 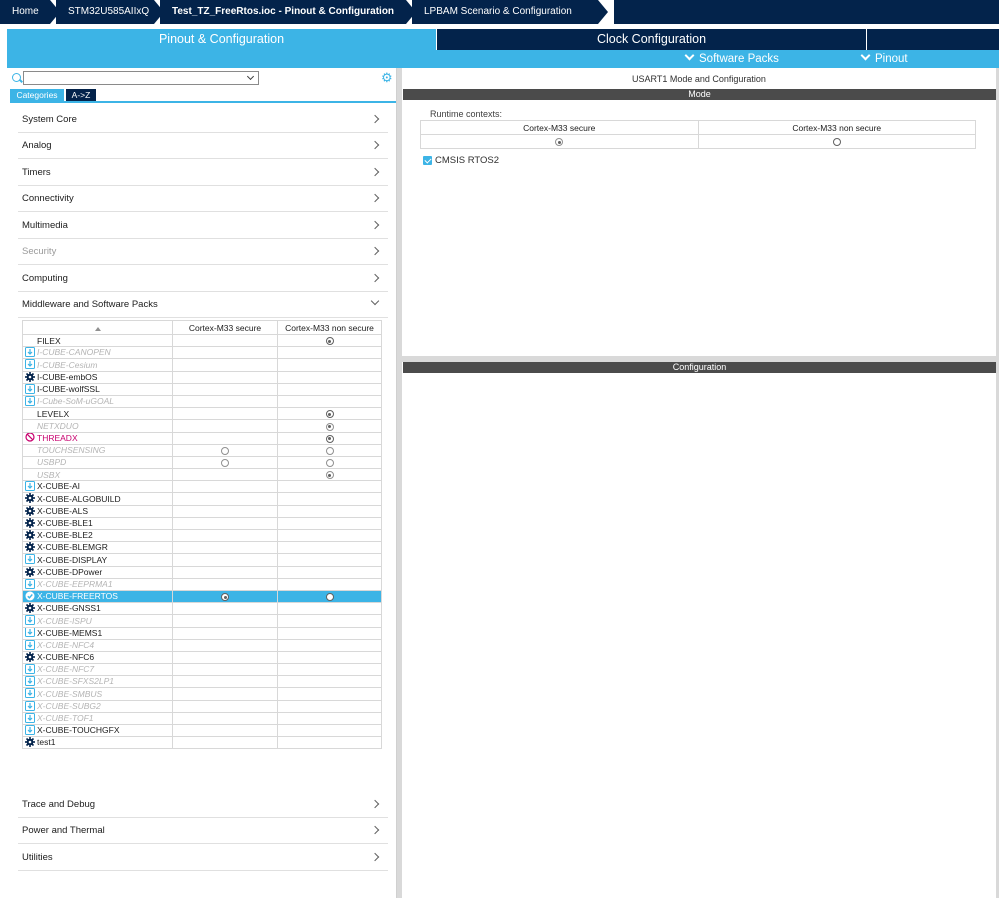 I want to click on component-name-cell: X-CUBE-FREERTOS, so click(x=97, y=596).